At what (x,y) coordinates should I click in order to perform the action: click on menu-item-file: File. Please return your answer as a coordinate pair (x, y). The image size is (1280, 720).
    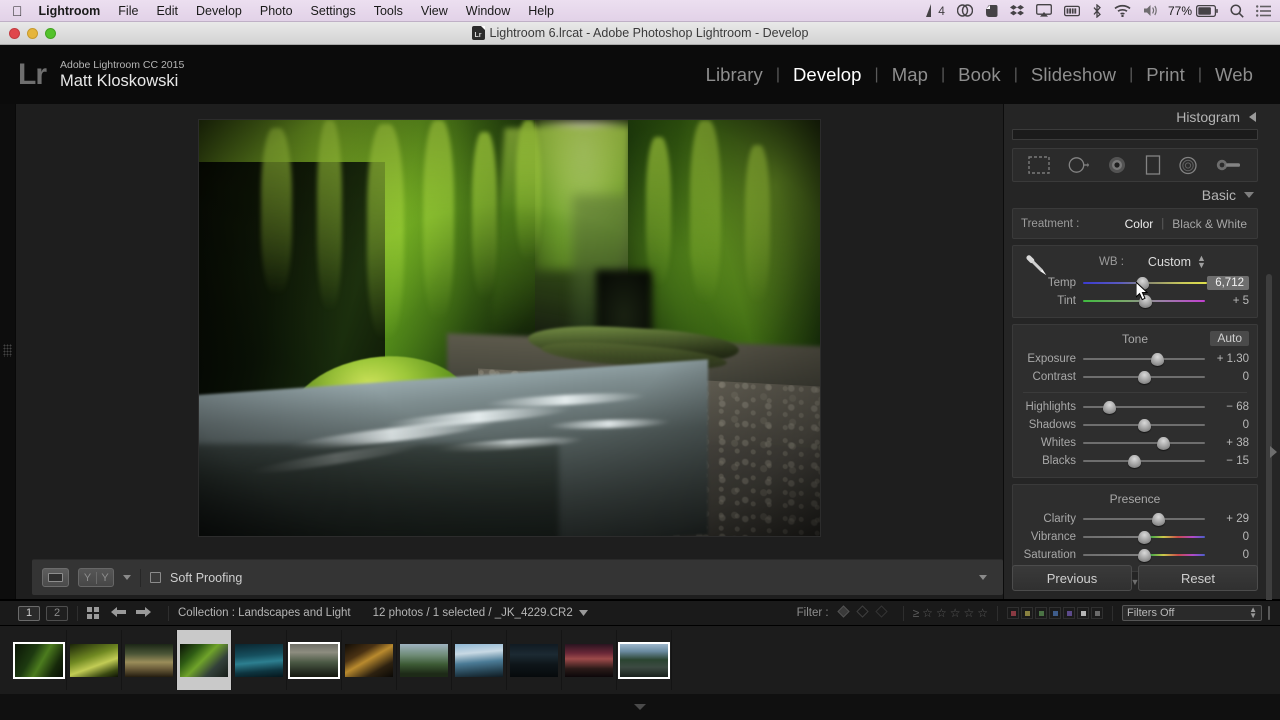
    Looking at the image, I should click on (128, 11).